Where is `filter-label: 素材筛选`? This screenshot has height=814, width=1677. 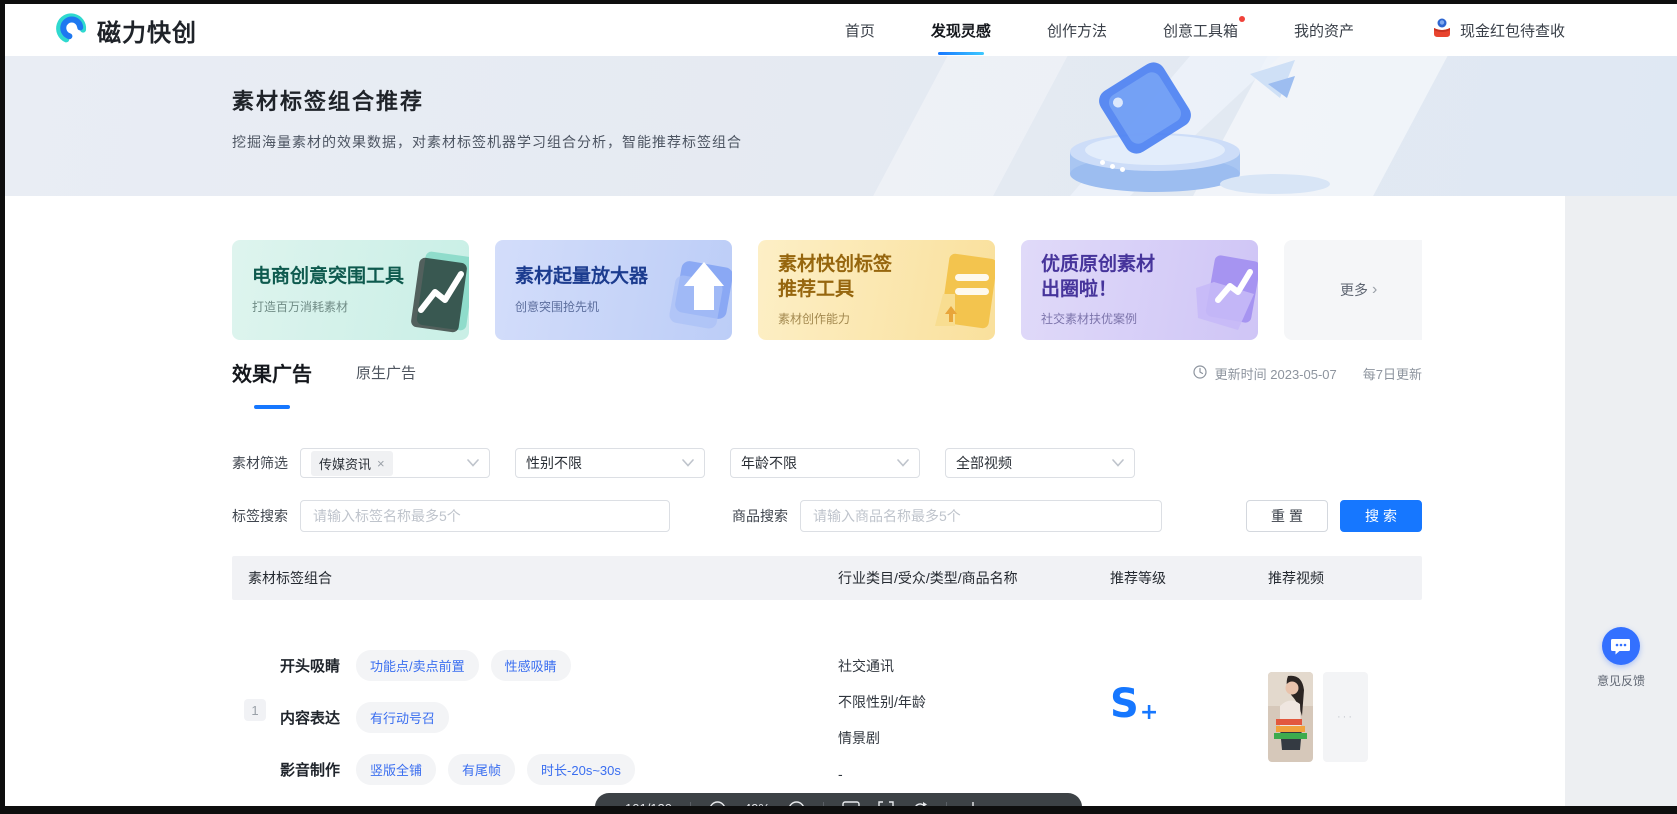 filter-label: 素材筛选 is located at coordinates (260, 463).